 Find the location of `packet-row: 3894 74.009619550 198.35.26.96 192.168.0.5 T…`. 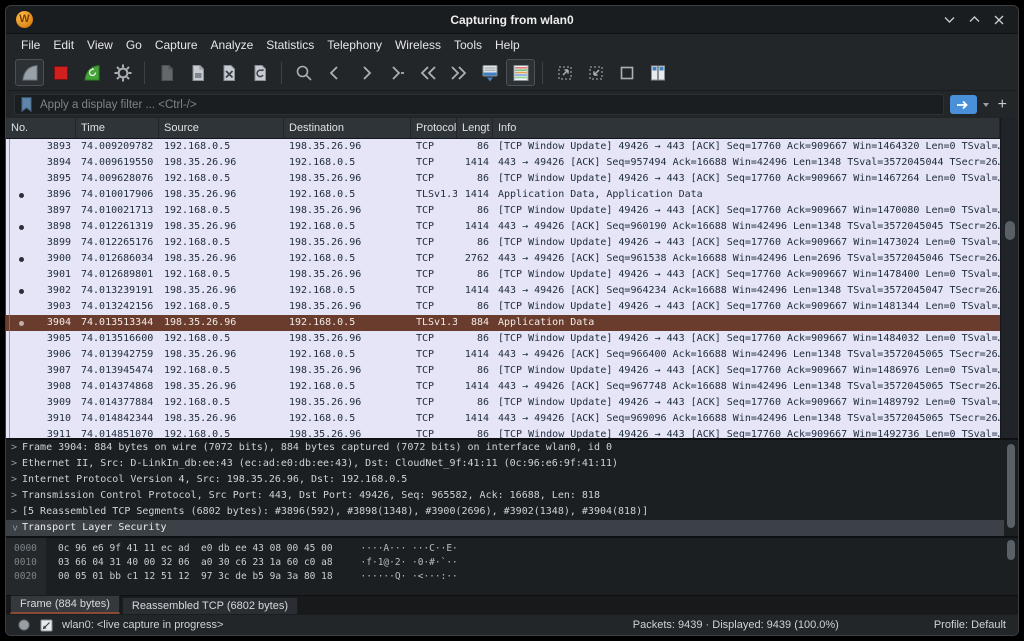

packet-row: 3894 74.009619550 198.35.26.96 192.168.0.5 T… is located at coordinates (503, 163).